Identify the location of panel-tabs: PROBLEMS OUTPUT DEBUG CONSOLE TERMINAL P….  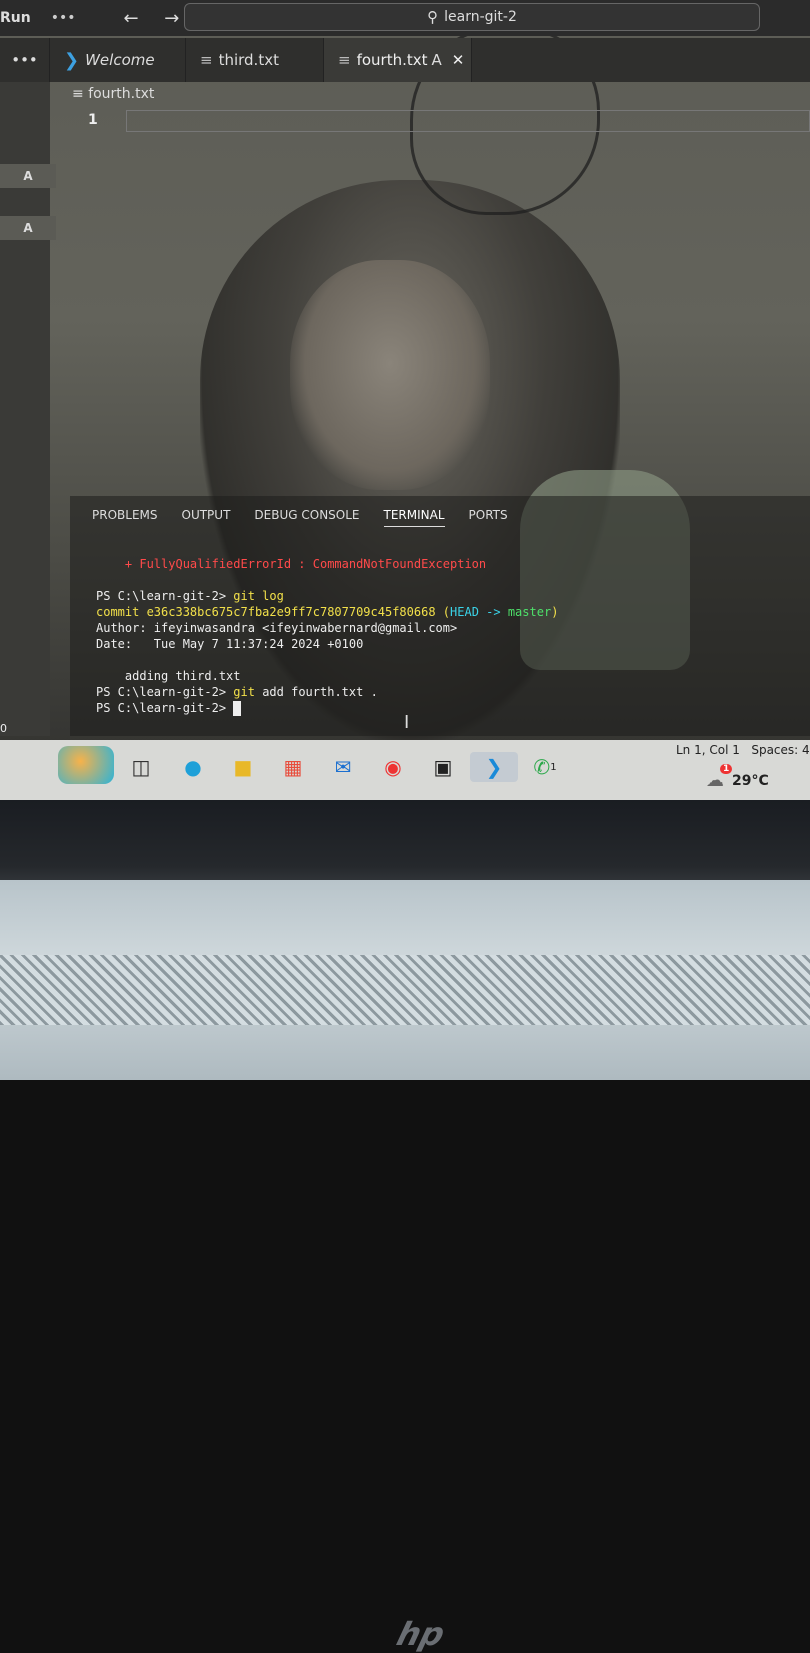
(312, 517).